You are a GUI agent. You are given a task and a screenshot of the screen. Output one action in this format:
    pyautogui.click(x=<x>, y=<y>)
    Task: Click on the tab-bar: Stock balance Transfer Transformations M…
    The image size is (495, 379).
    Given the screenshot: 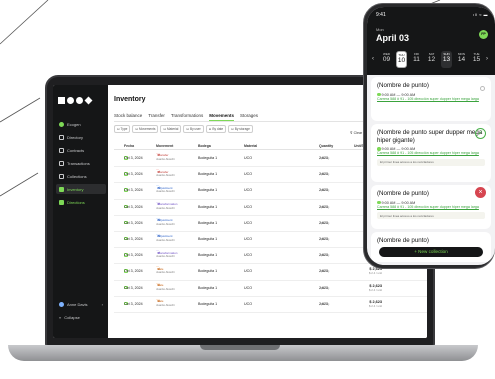 What is the action you would take?
    pyautogui.click(x=186, y=117)
    